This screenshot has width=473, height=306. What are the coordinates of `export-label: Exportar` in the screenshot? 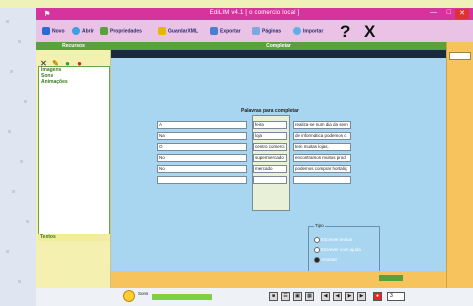 It's located at (230, 31).